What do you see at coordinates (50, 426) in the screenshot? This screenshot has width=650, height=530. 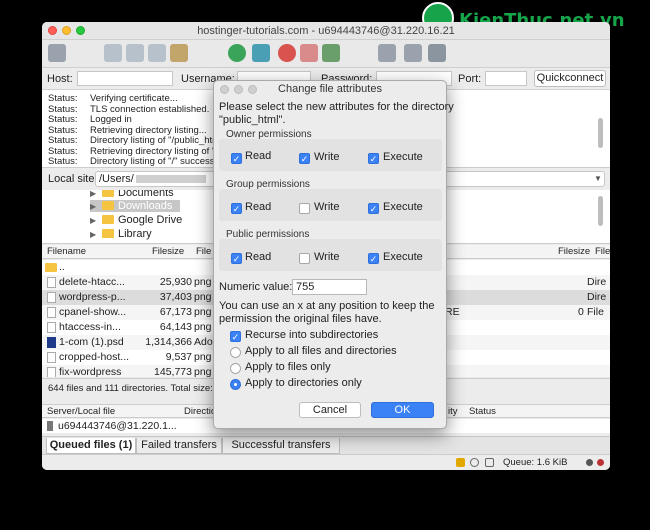 I see `server-icon` at bounding box center [50, 426].